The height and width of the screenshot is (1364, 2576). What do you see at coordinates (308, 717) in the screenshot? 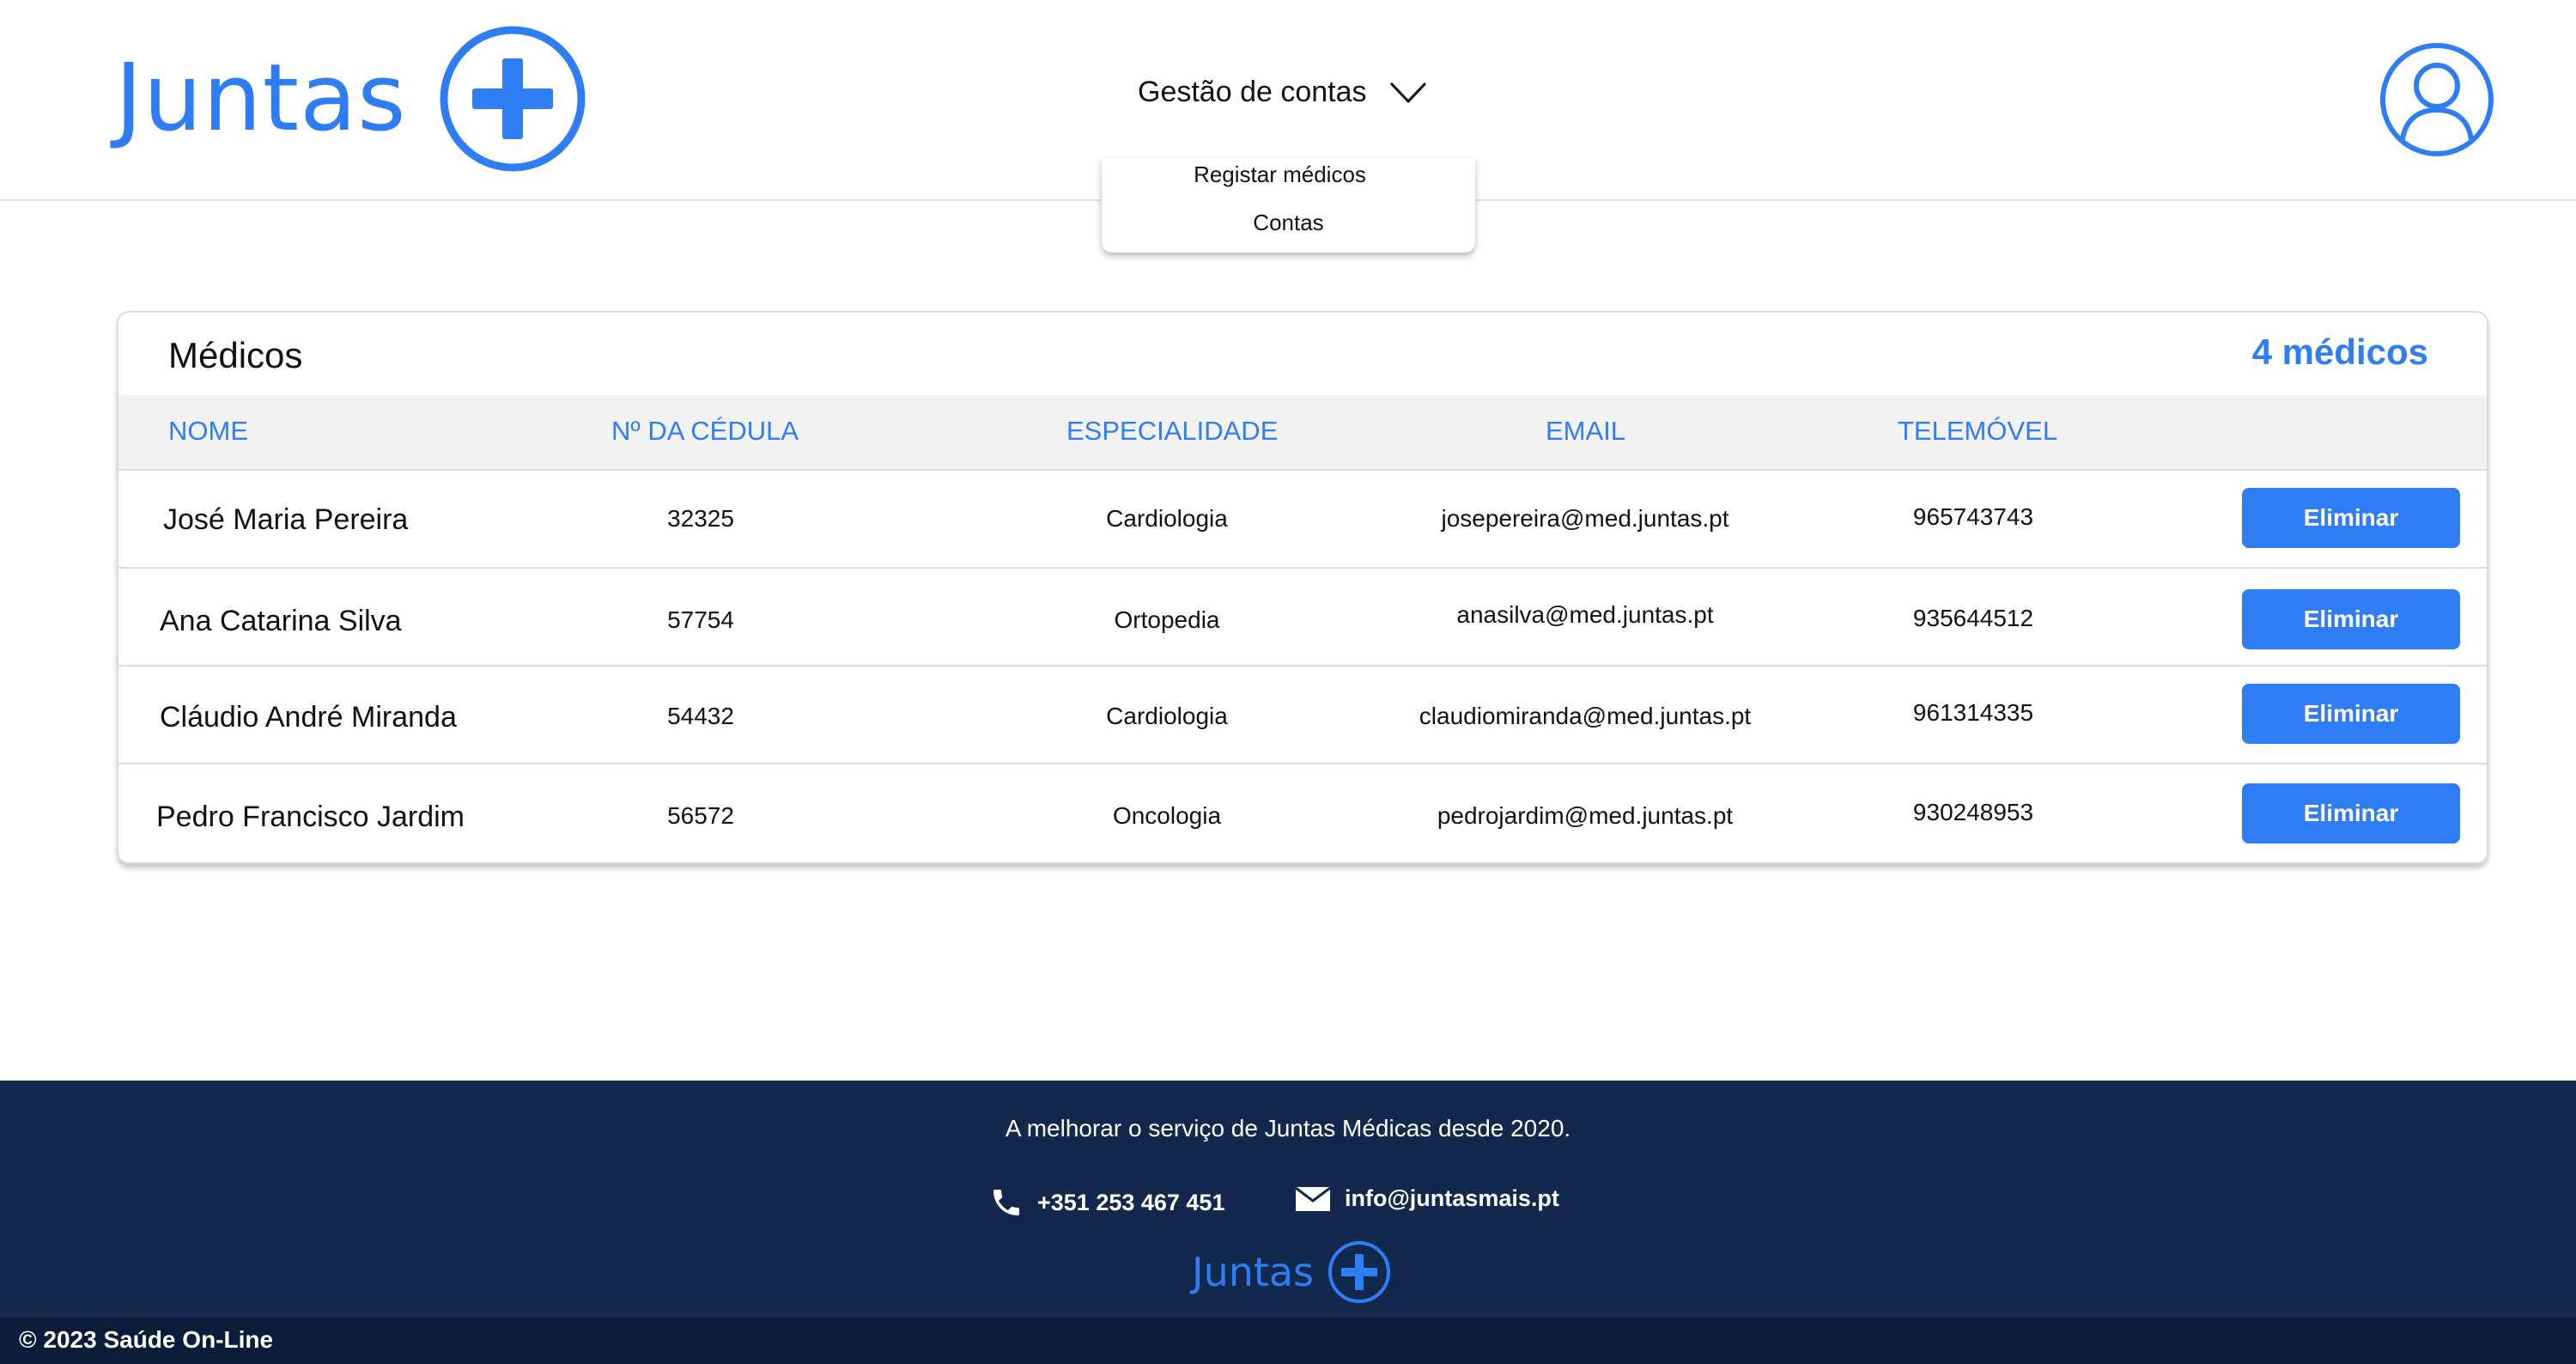
I see `doctor-name: Cláudio André Miranda` at bounding box center [308, 717].